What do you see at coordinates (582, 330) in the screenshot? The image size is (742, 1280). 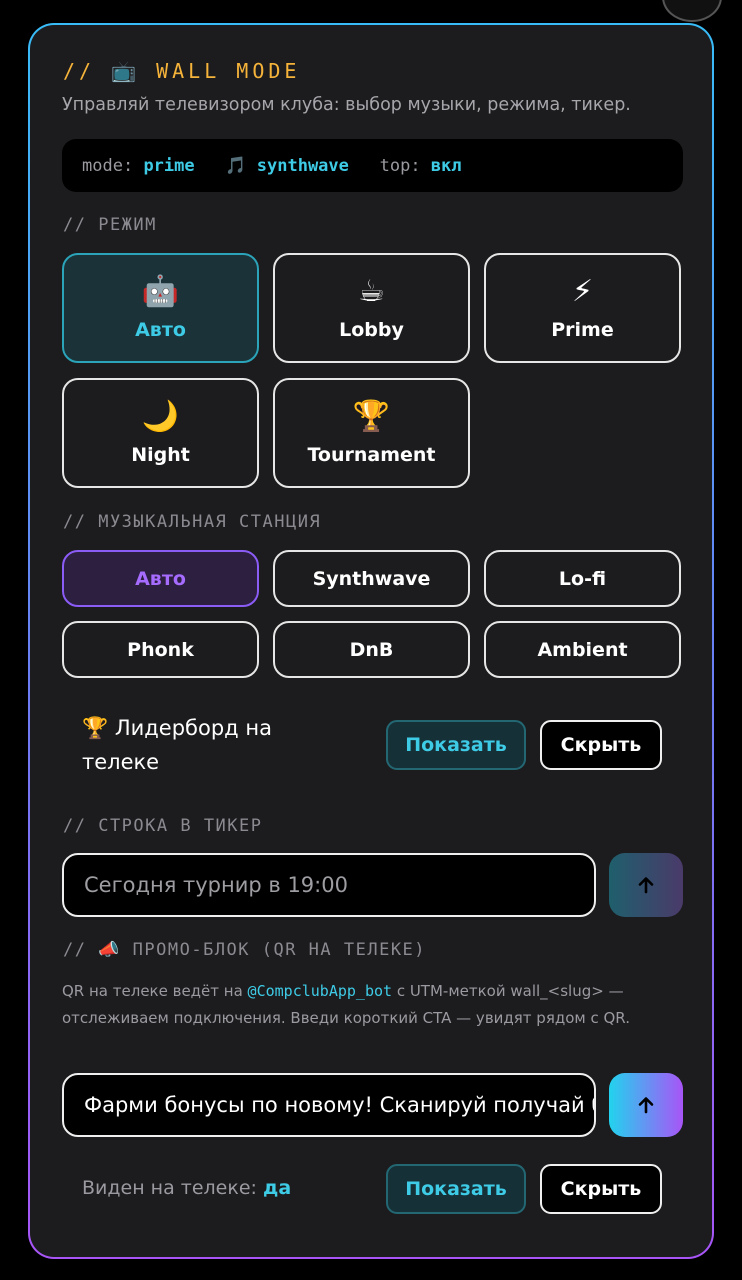 I see `mode-tile-label: Prime` at bounding box center [582, 330].